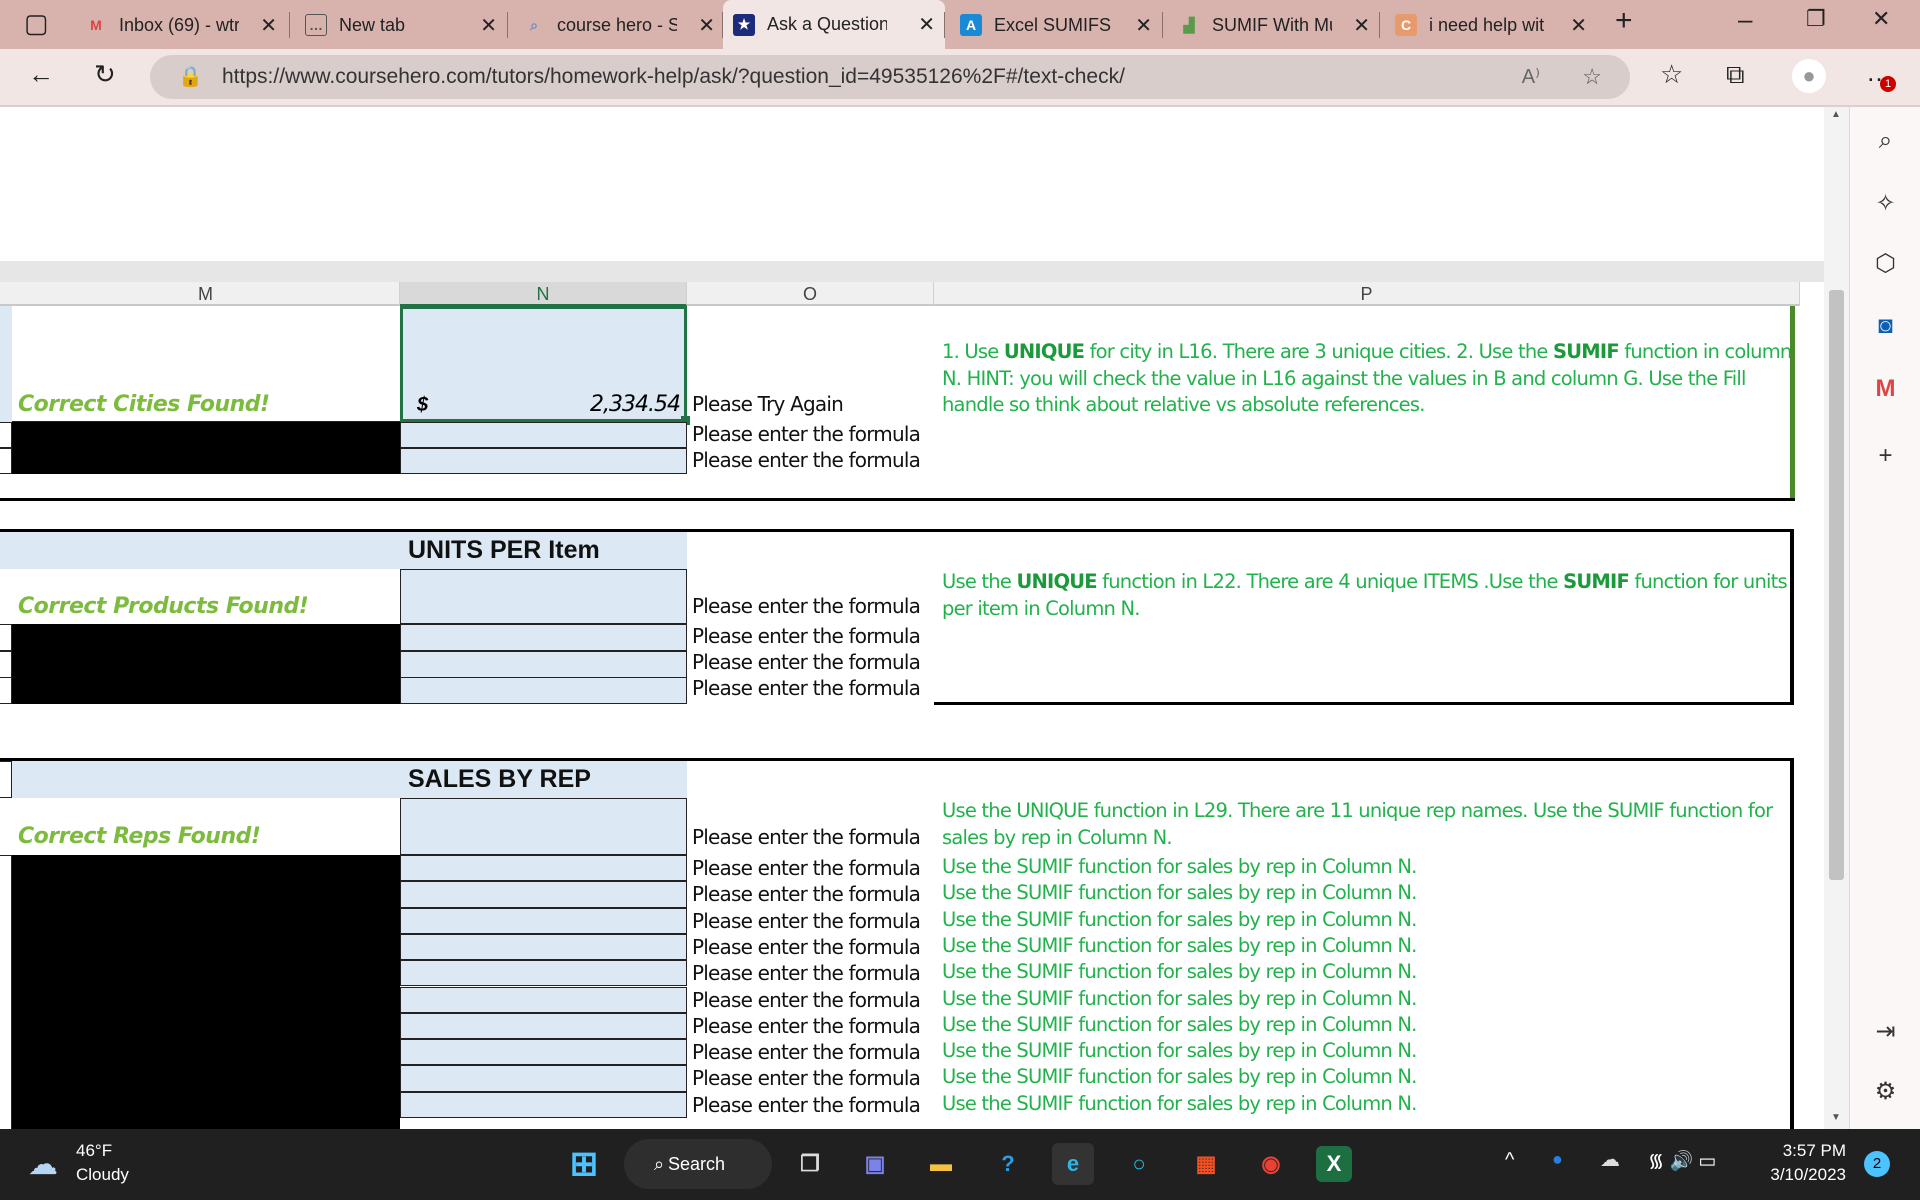  What do you see at coordinates (1885, 1091) in the screenshot?
I see `settings-icon: ⚙` at bounding box center [1885, 1091].